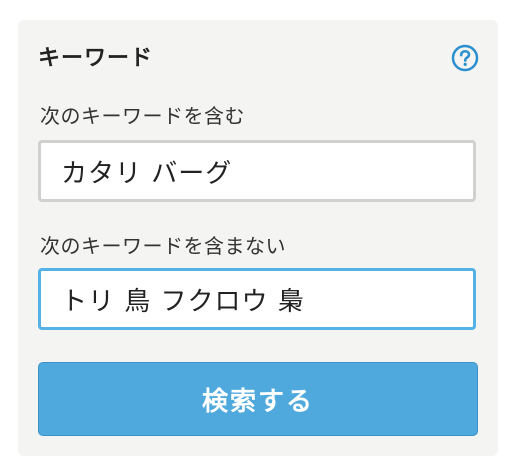 This screenshot has width=512, height=476. What do you see at coordinates (257, 299) in the screenshot?
I see `exclude-keywords-input` at bounding box center [257, 299].